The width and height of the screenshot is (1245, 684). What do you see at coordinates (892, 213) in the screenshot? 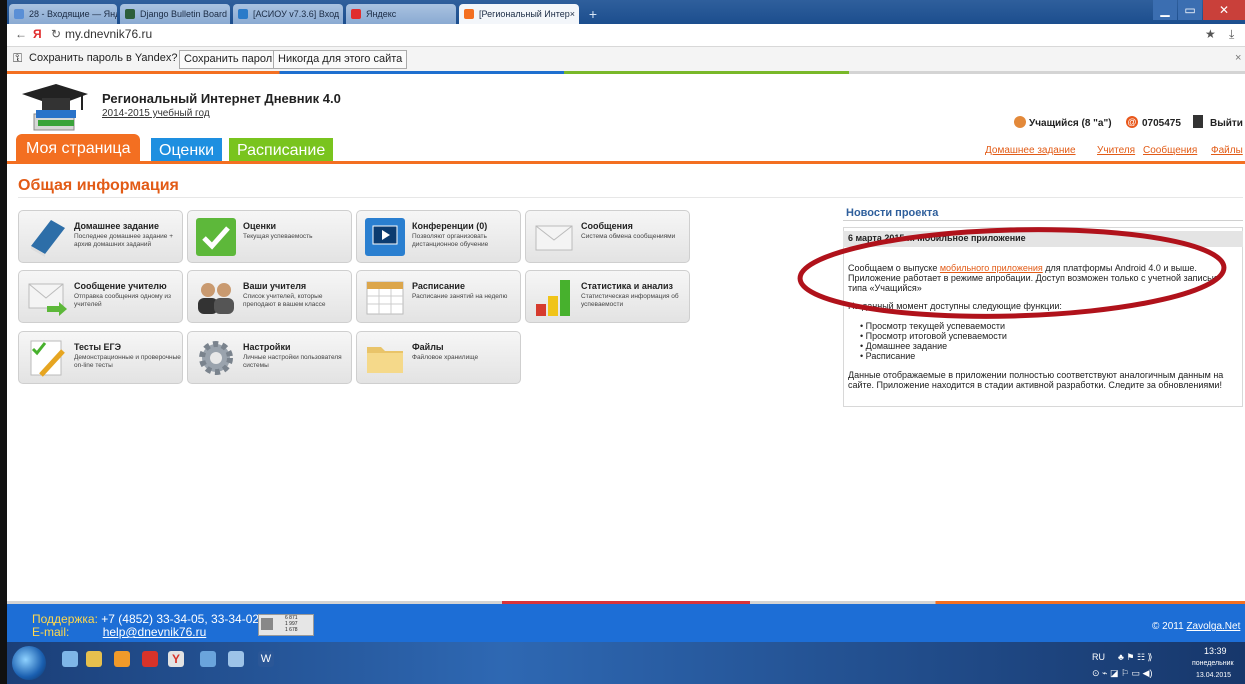
I see `news-title: Новости проекта` at bounding box center [892, 213].